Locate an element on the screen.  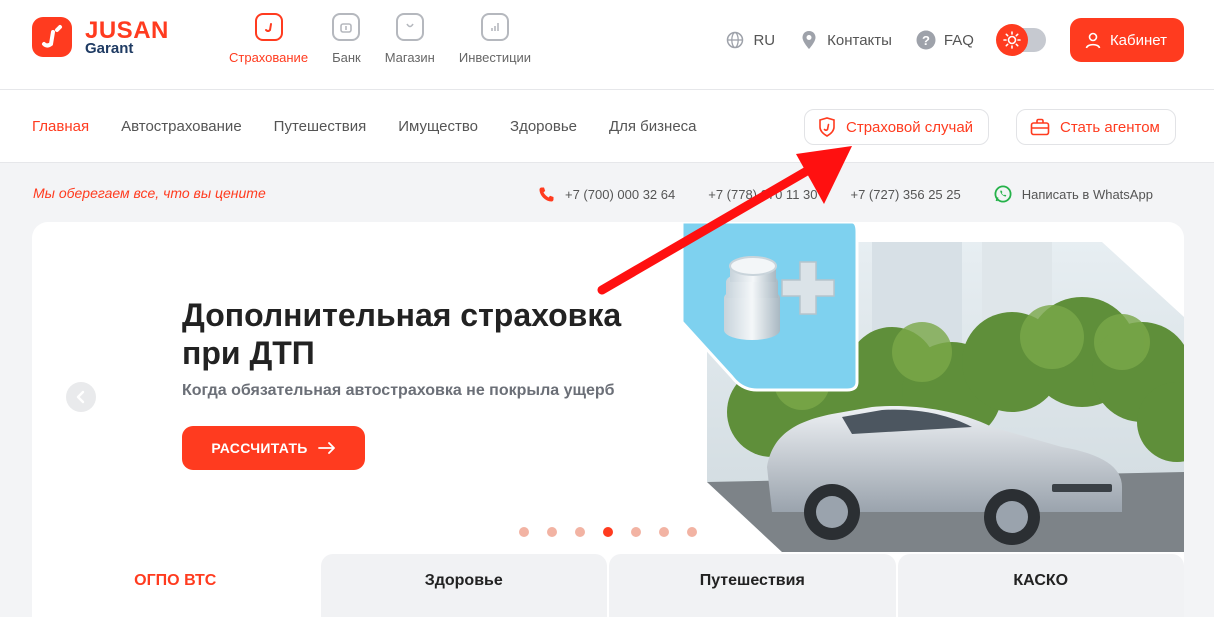
location-pin-icon is located at coordinates (809, 40).